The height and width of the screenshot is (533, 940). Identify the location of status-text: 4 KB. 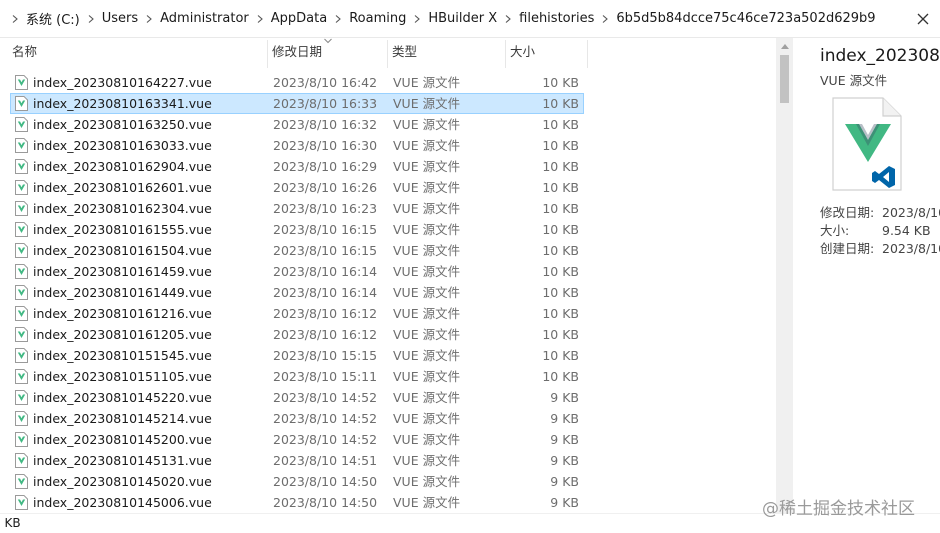
(10, 523).